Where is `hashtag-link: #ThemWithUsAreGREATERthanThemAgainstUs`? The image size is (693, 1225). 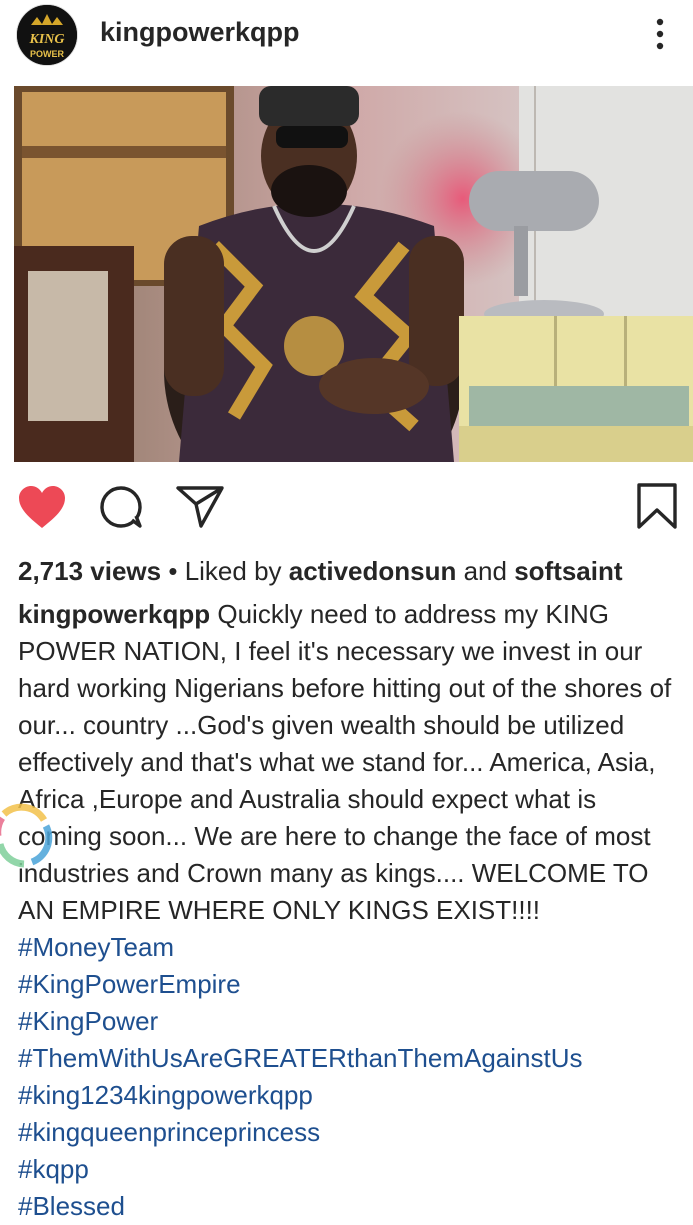
hashtag-link: #ThemWithUsAreGREATERthanThemAgainstUs is located at coordinates (350, 1058).